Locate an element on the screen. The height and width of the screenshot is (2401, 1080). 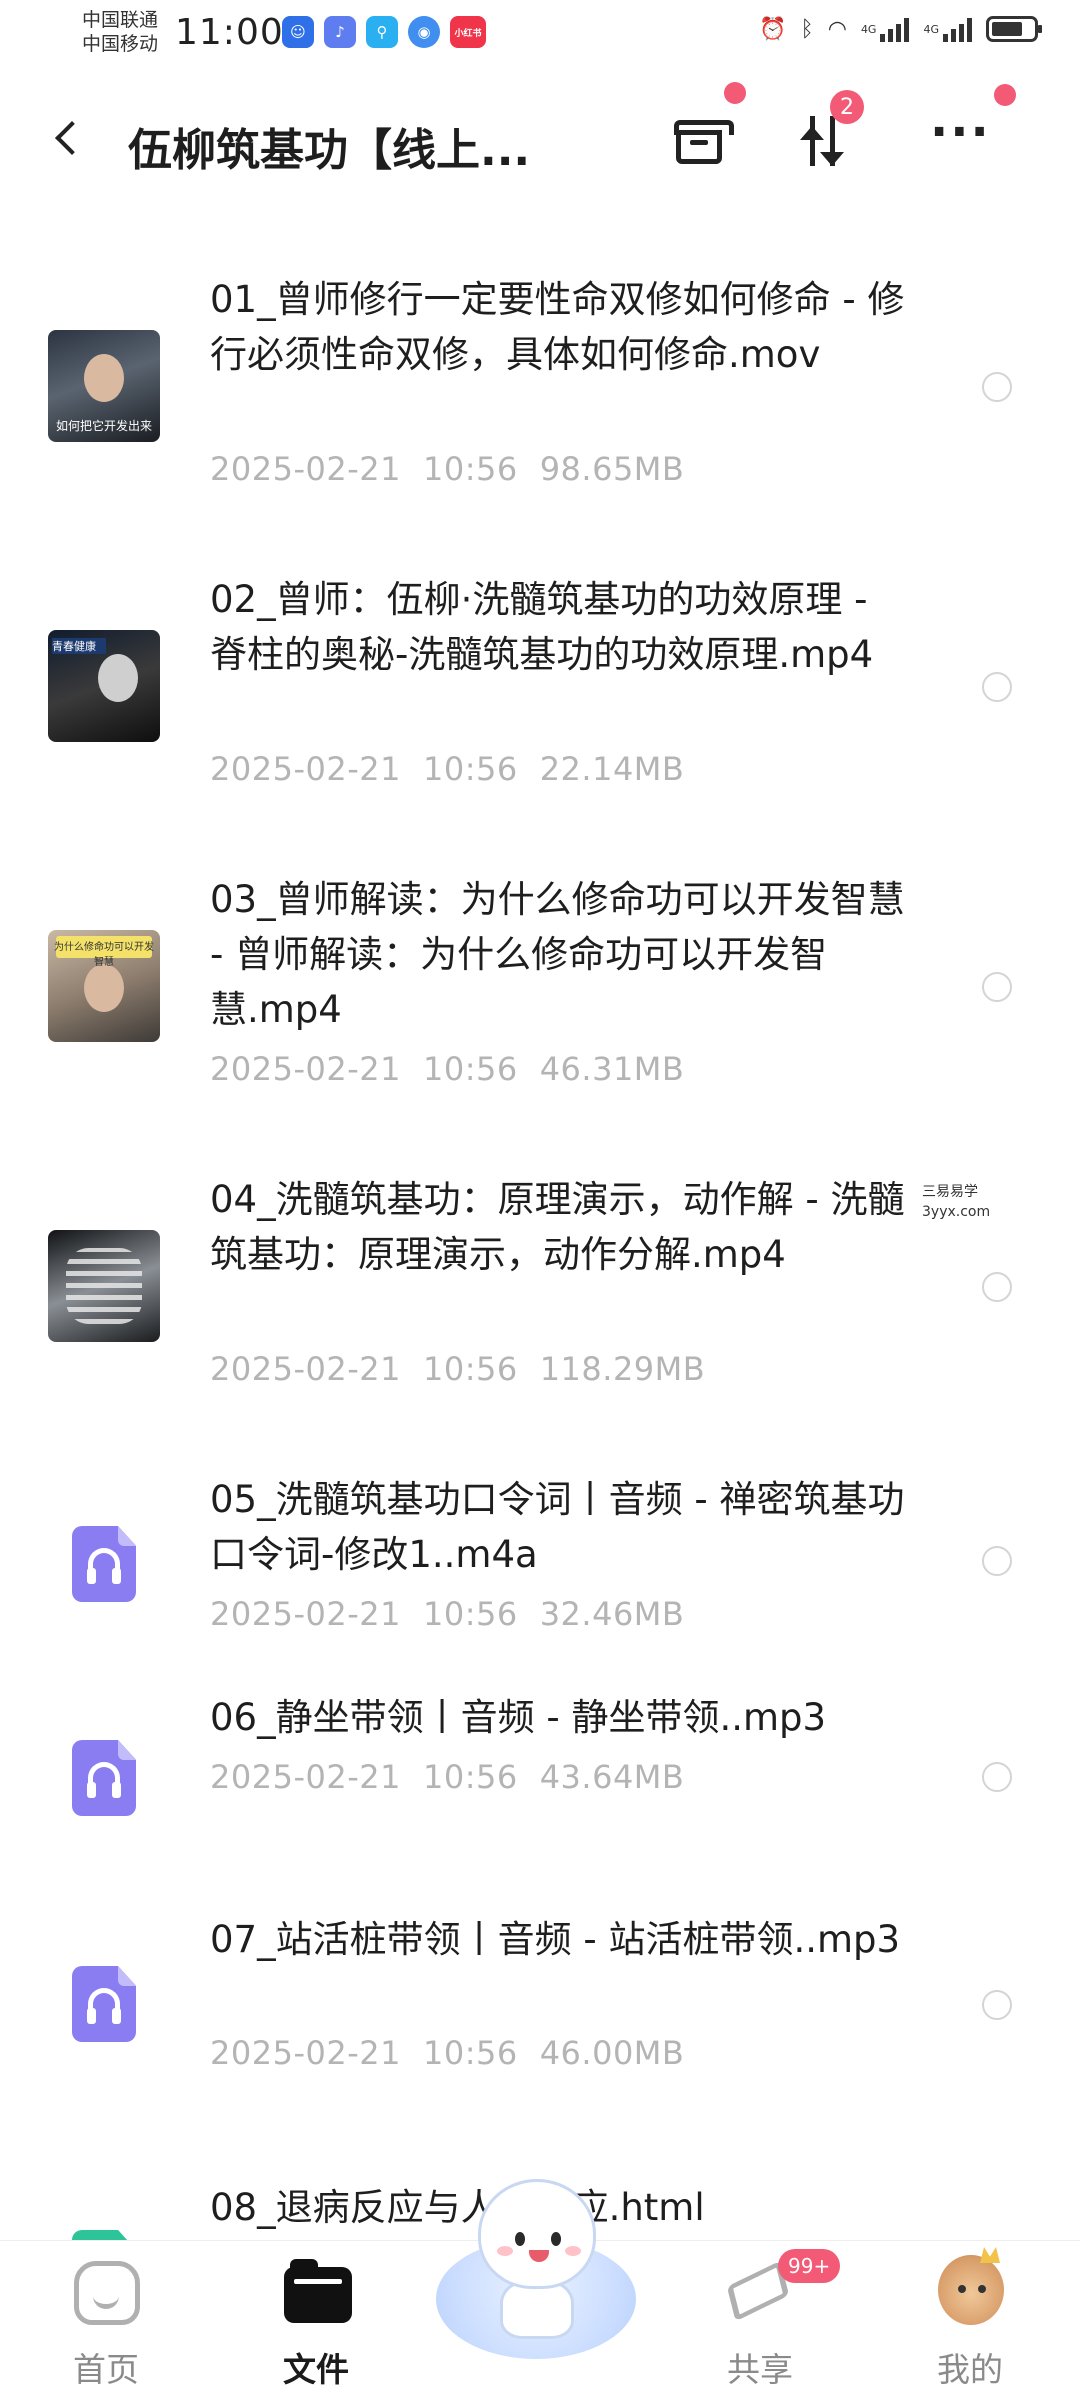
more-red-dot is located at coordinates (1005, 95).